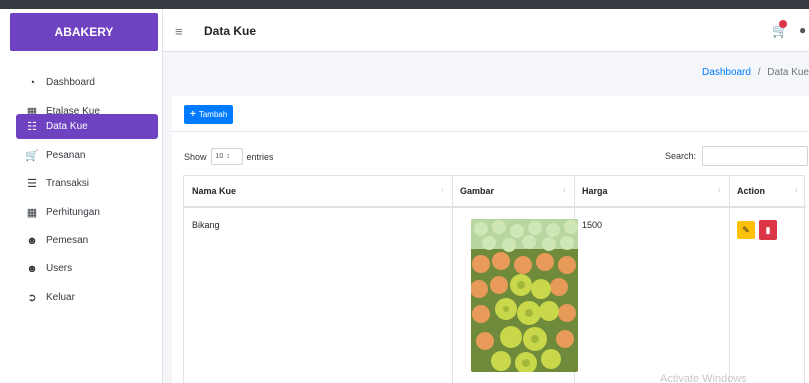 This screenshot has height=383, width=809. Describe the element at coordinates (726, 72) in the screenshot. I see `breadcrumb-home-link: Dashboard` at that location.